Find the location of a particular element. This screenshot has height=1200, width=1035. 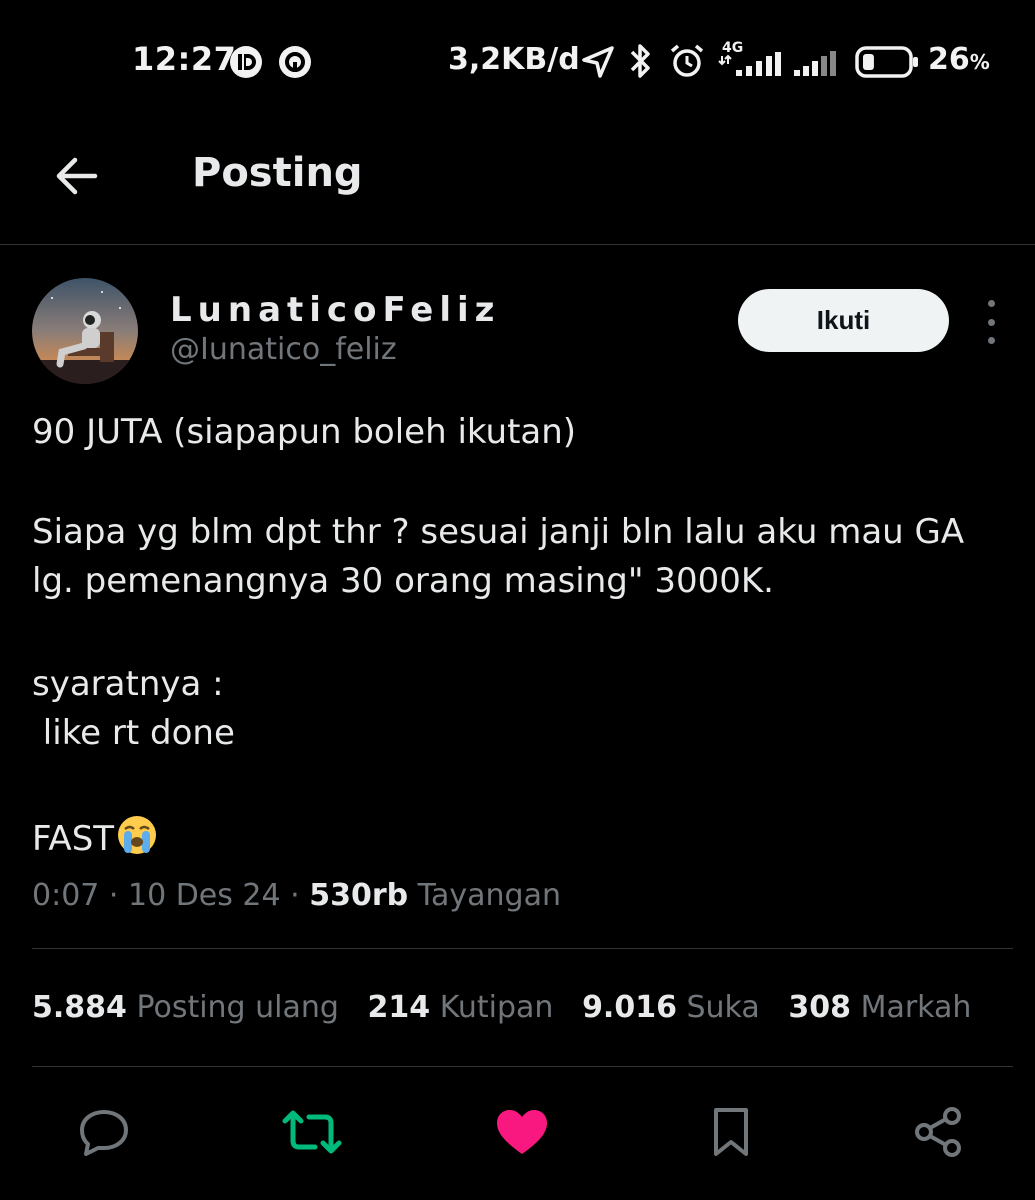

arrow-left-icon is located at coordinates (77, 176).